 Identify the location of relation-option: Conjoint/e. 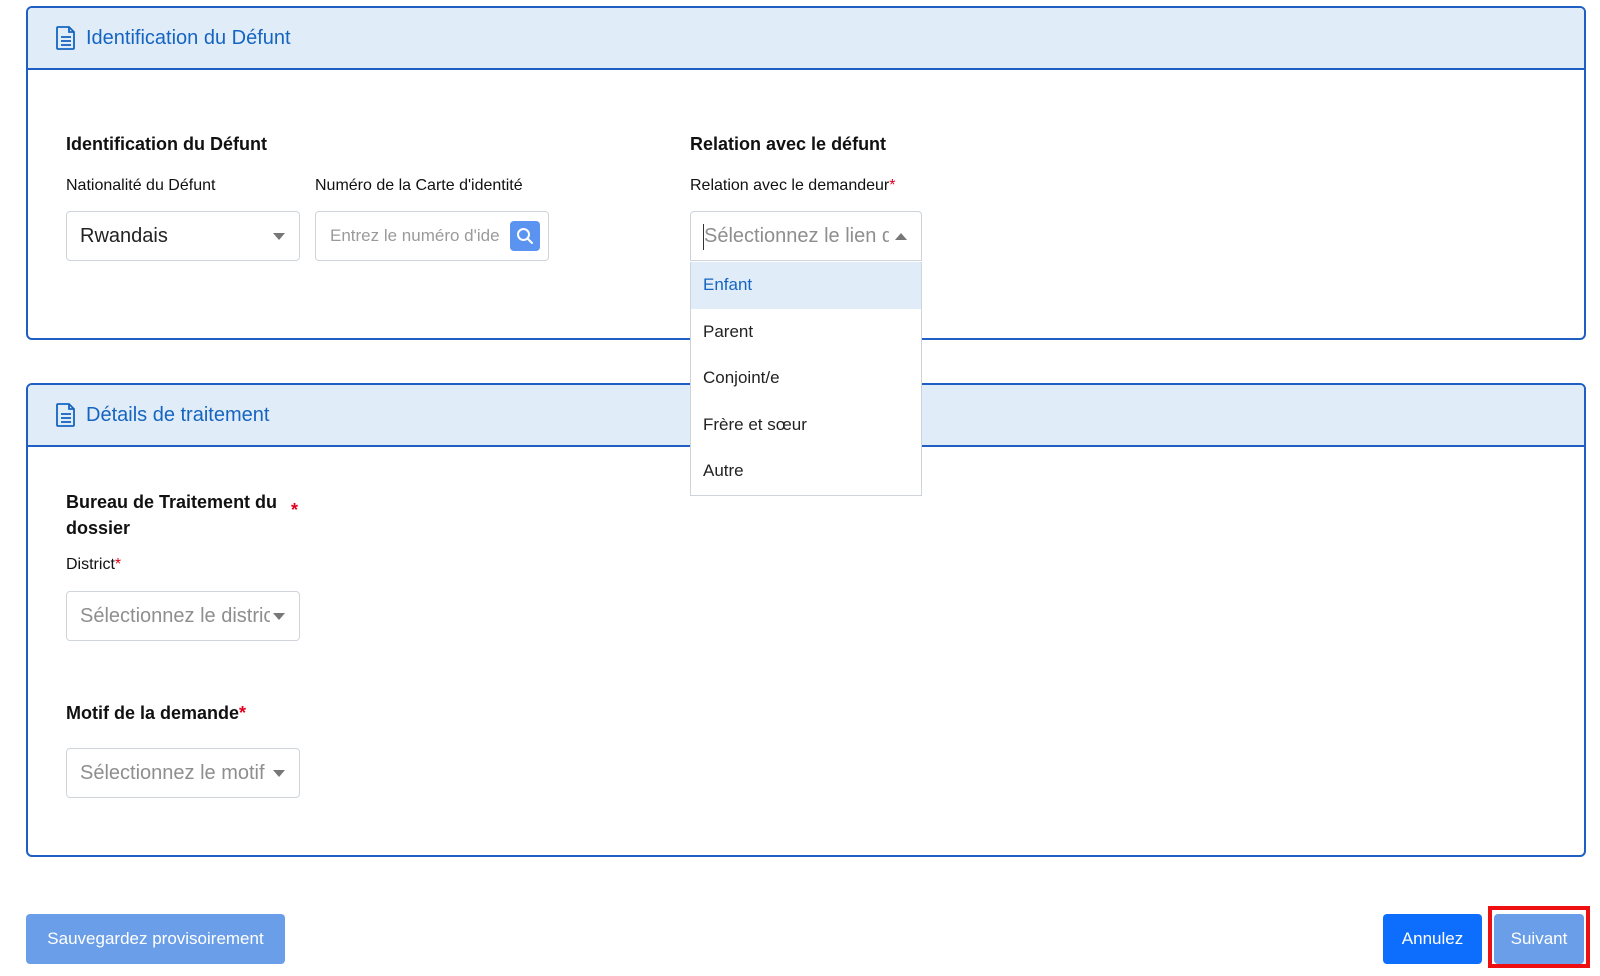
(806, 378).